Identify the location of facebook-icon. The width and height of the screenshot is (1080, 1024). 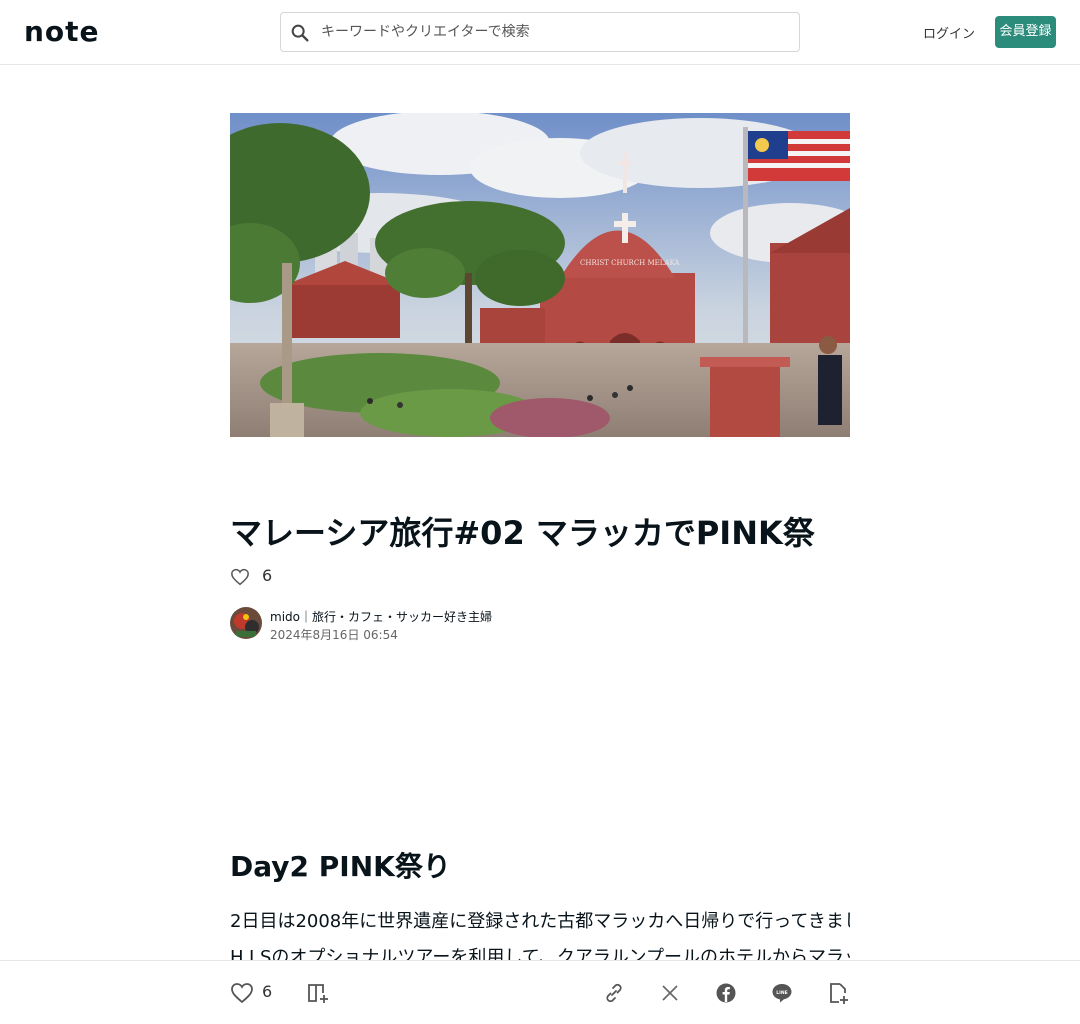
(726, 993).